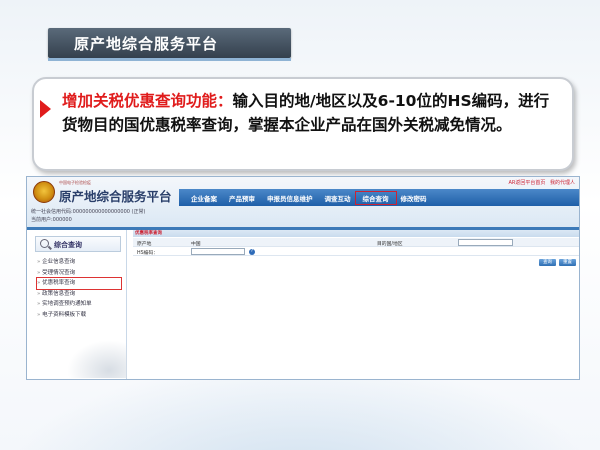 This screenshot has height=450, width=600. I want to click on sidebar-item-acceptance-status: 受理情况查询, so click(79, 273).